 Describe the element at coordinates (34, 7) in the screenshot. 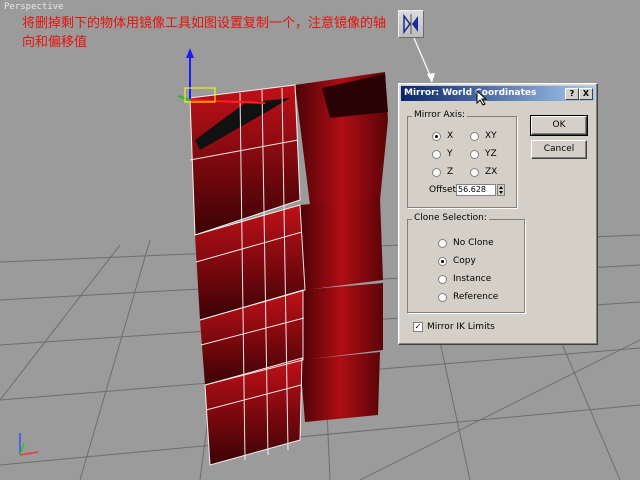

I see `viewport-label: Perspective` at that location.